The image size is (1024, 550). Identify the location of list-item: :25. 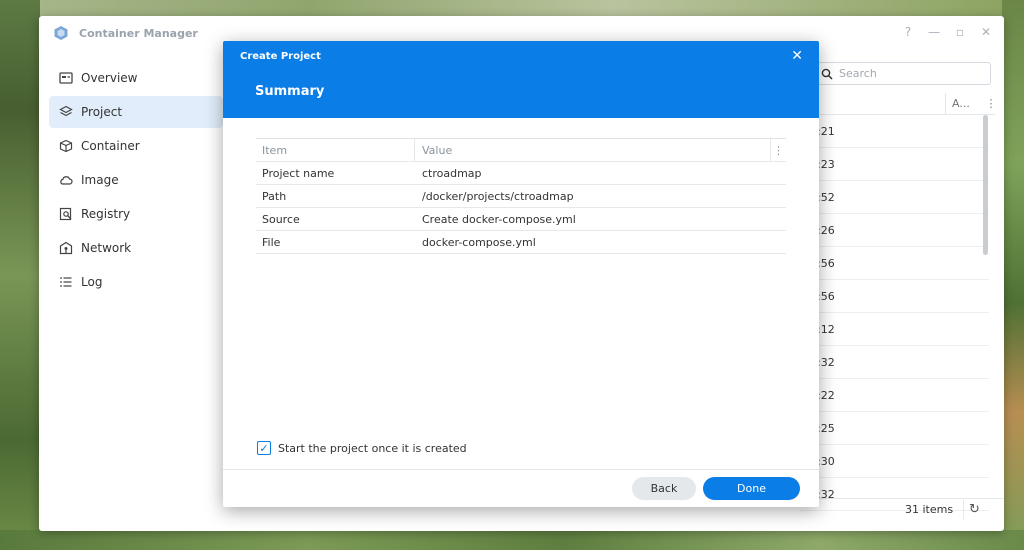
(894, 428).